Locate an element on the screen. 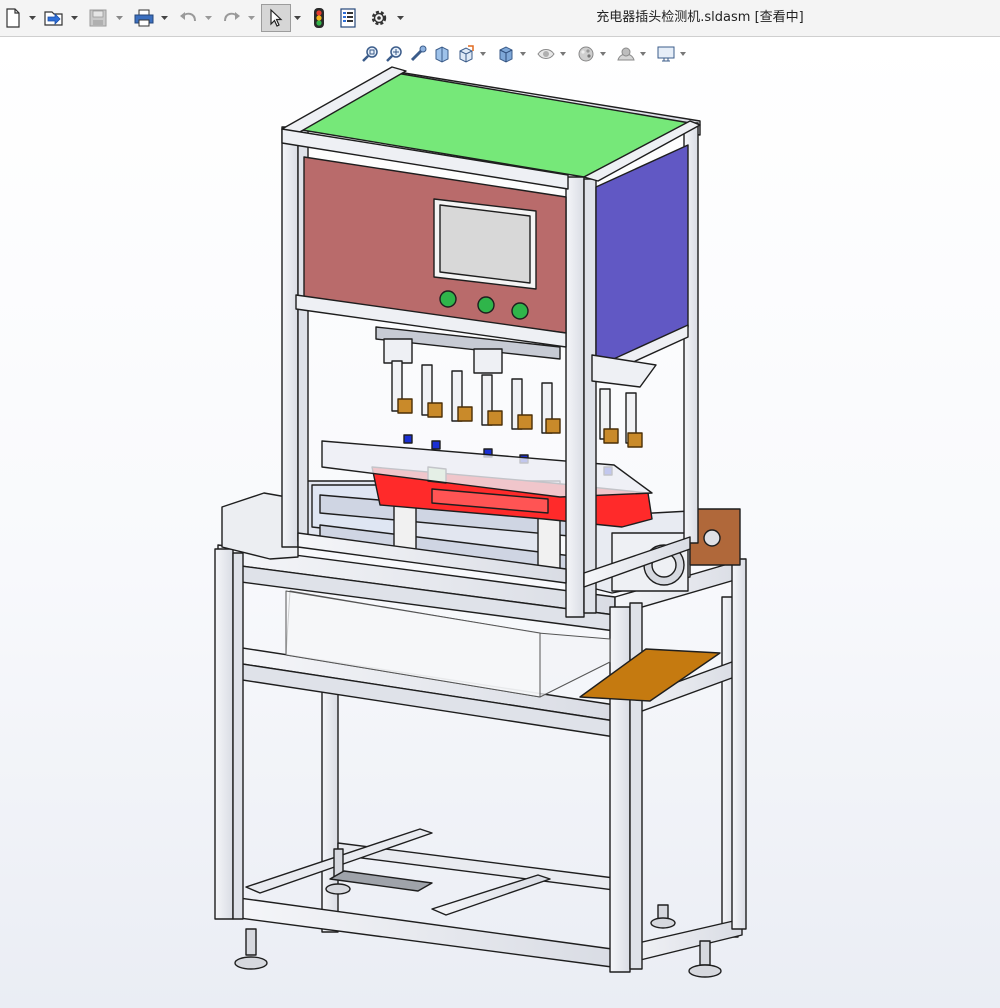  redo-button is located at coordinates (232, 18).